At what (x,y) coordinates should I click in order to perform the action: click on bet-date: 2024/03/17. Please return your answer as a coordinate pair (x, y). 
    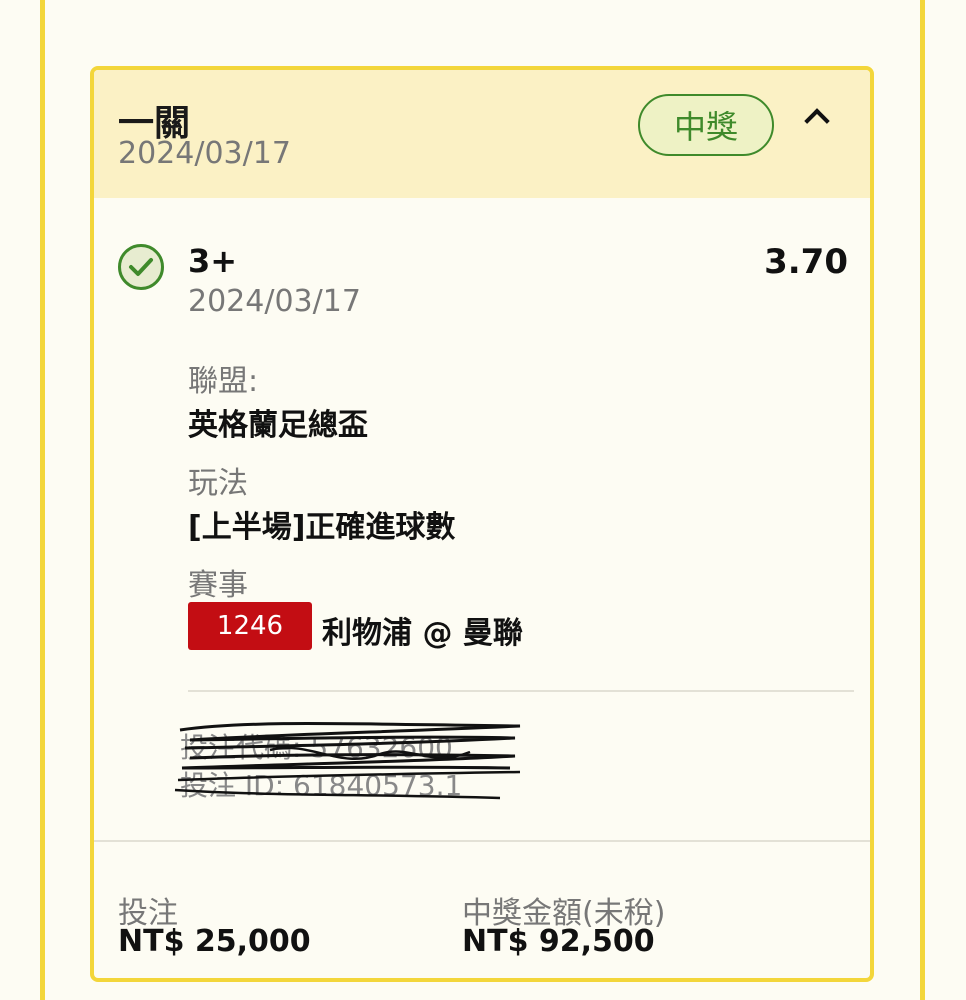
    Looking at the image, I should click on (204, 153).